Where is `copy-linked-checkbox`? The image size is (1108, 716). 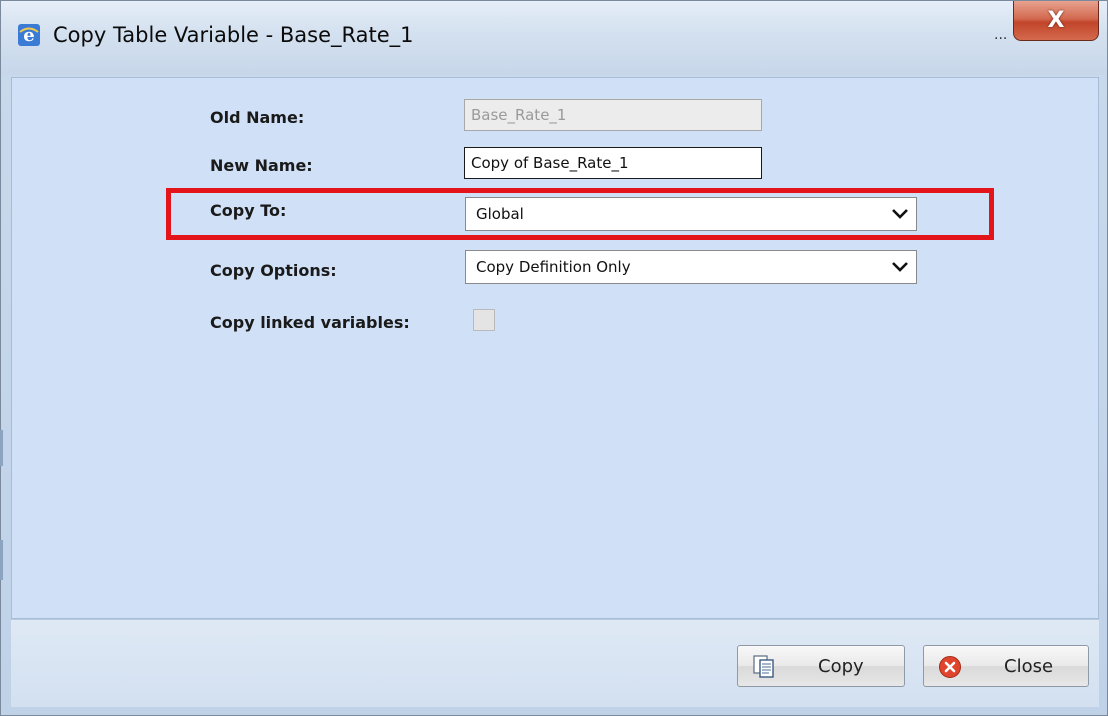
copy-linked-checkbox is located at coordinates (484, 320).